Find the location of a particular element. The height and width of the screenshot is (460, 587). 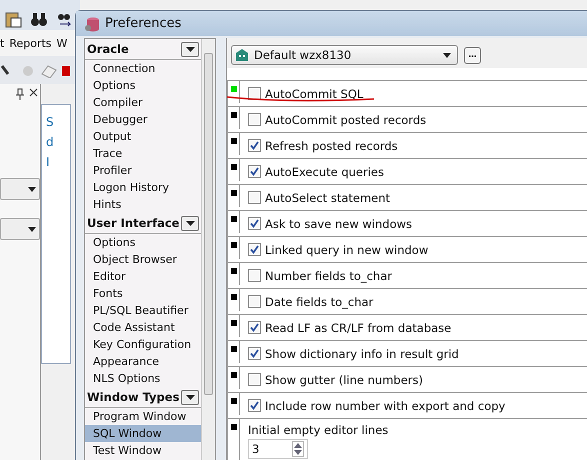

panel-text: I is located at coordinates (48, 162).